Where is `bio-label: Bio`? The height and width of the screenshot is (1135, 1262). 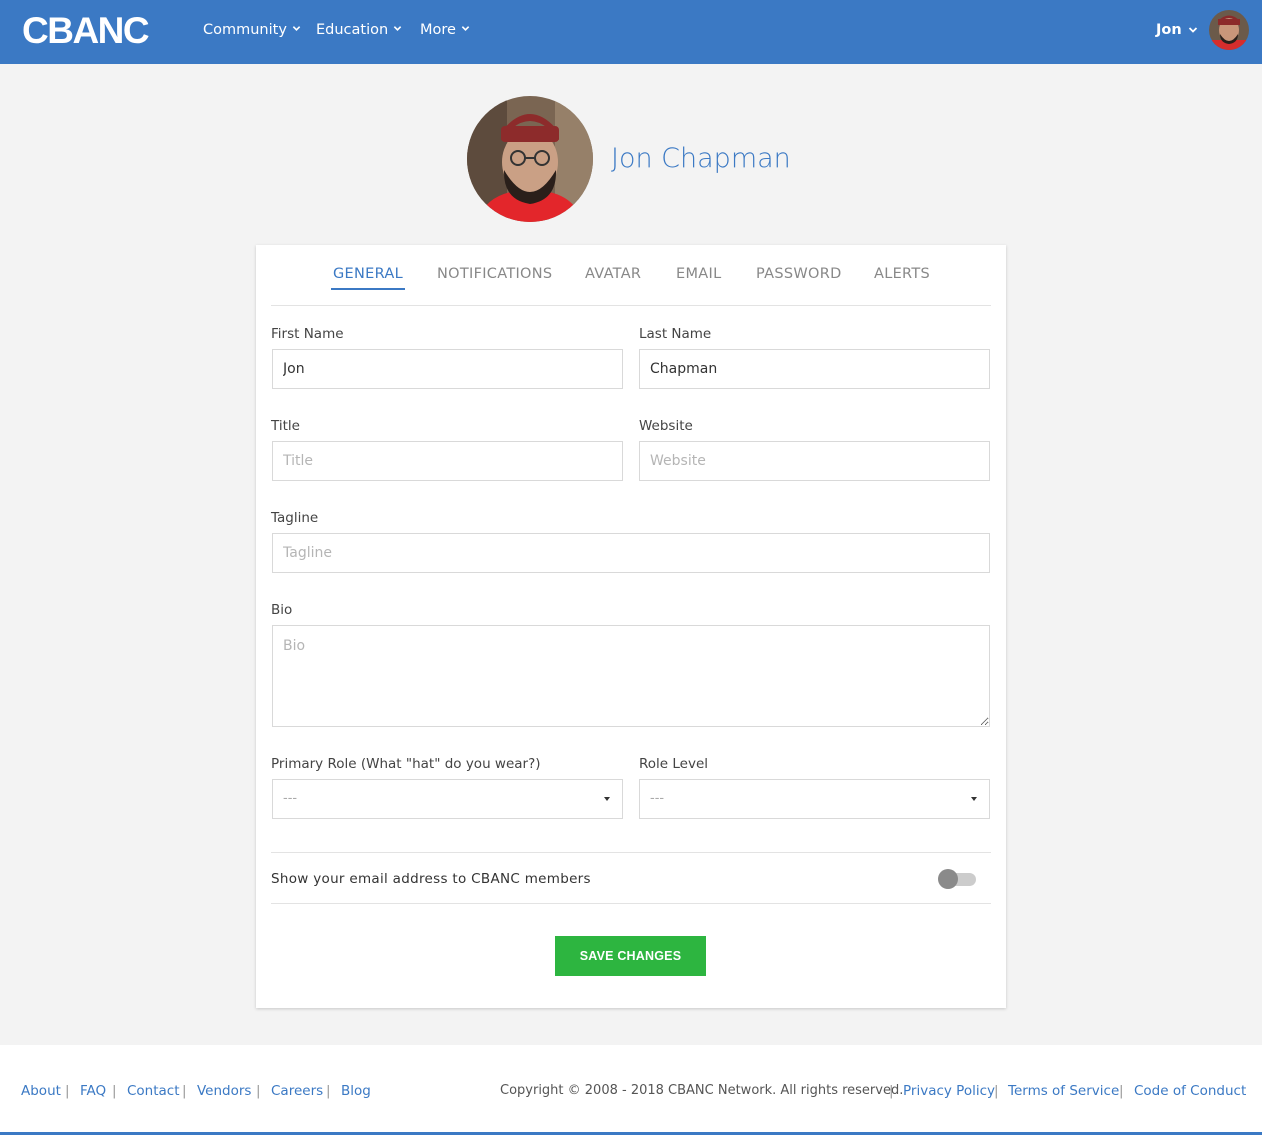
bio-label: Bio is located at coordinates (282, 610).